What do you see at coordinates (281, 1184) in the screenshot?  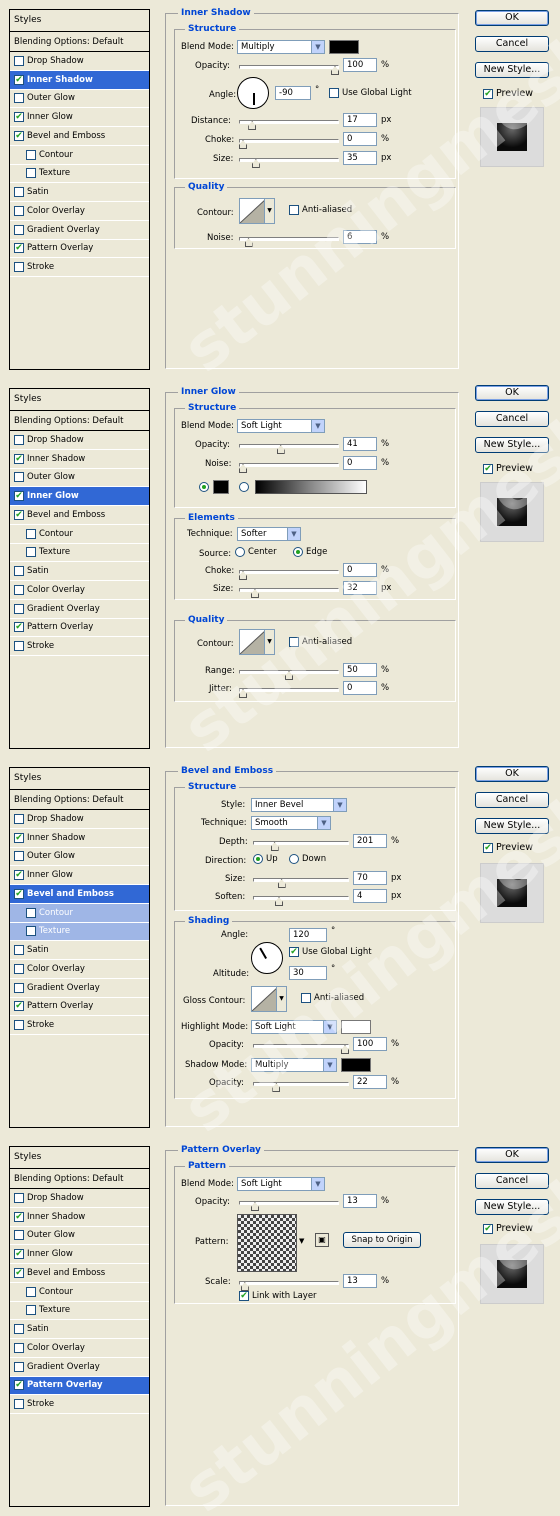 I see `blend-mode-select: Soft Light ▼` at bounding box center [281, 1184].